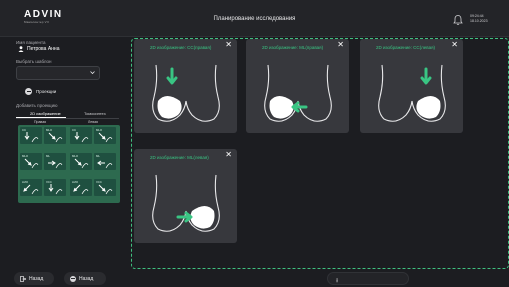 This screenshot has width=509, height=287. I want to click on projection-card: 2D изображение: CC(правая) ✕, so click(185, 86).